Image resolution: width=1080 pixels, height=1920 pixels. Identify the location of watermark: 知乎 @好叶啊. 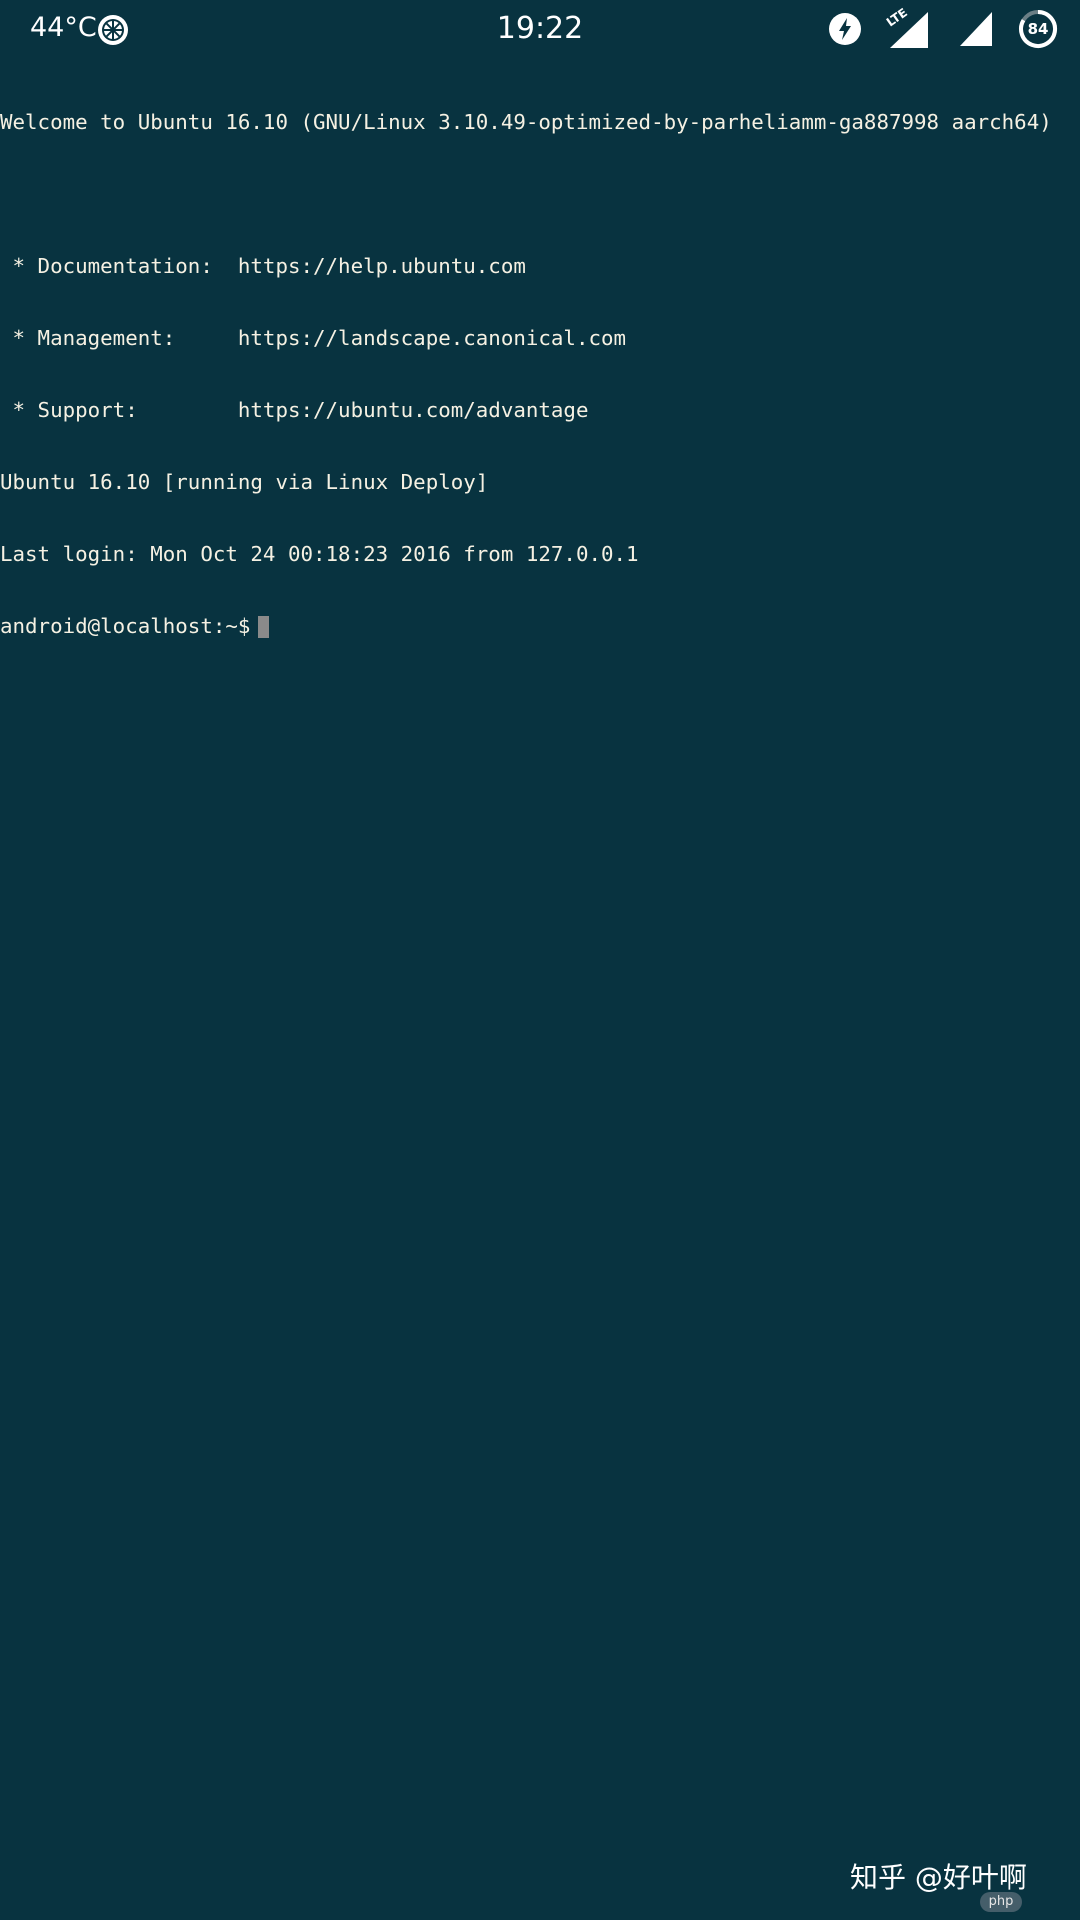
(938, 1877).